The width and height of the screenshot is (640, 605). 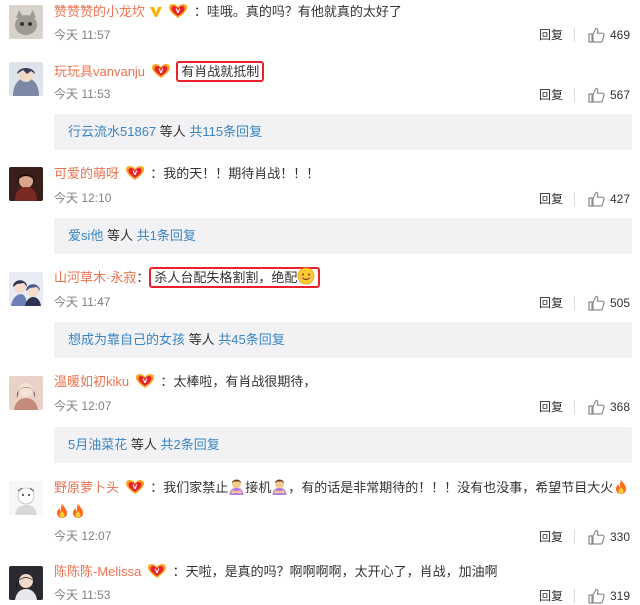 What do you see at coordinates (343, 236) in the screenshot?
I see `reply-summary: 爱si他 等人 共1条回复` at bounding box center [343, 236].